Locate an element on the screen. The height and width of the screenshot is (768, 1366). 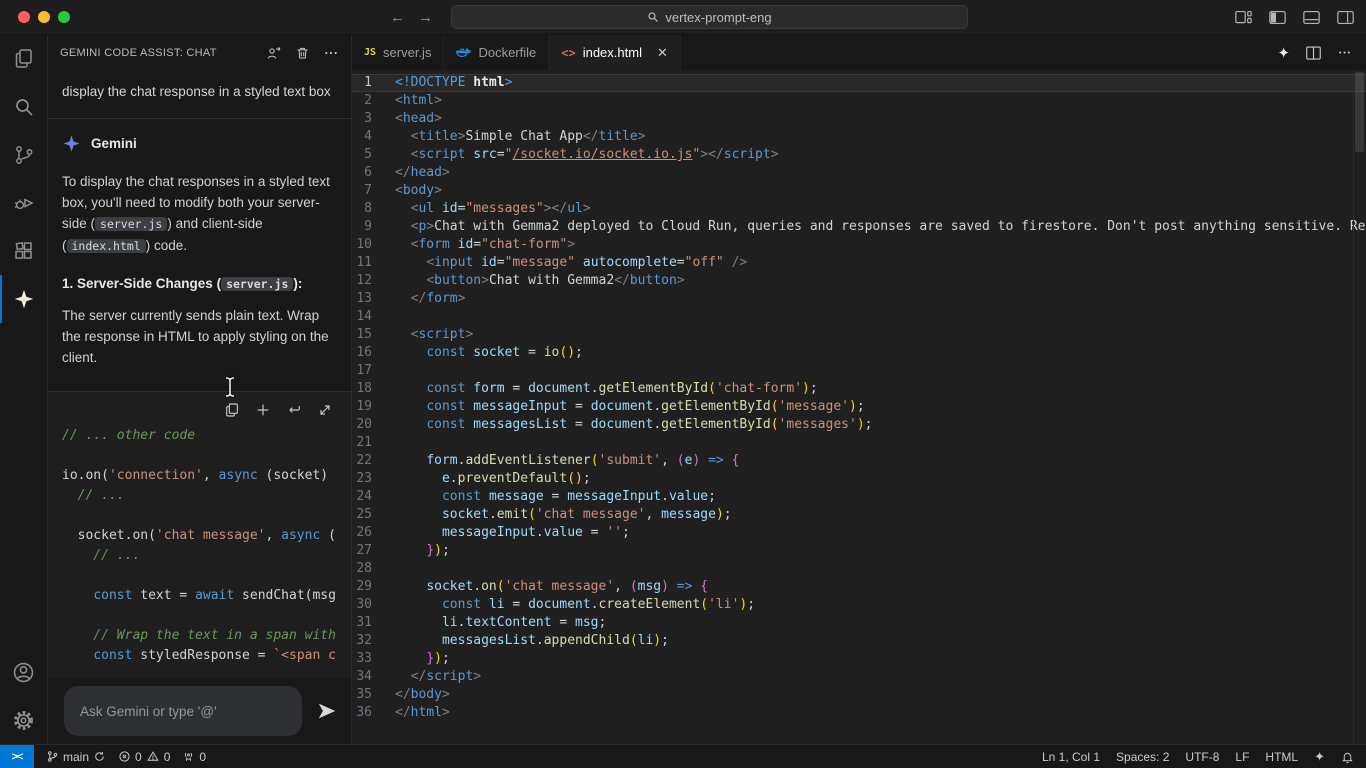
sidebar-item-gemini is located at coordinates (23, 299).